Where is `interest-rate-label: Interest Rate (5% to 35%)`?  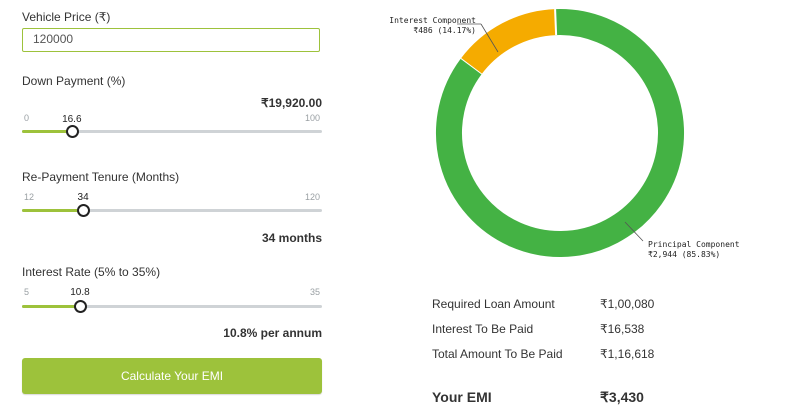 interest-rate-label: Interest Rate (5% to 35%) is located at coordinates (91, 272).